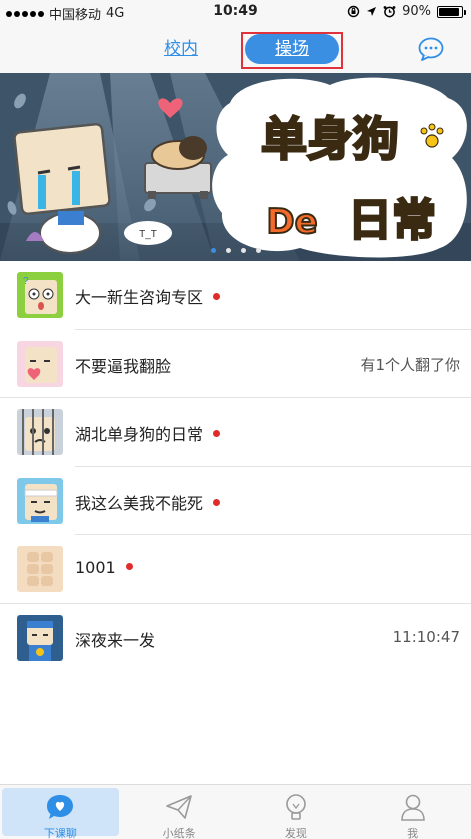 The image size is (471, 839). I want to click on person-icon, so click(413, 807).